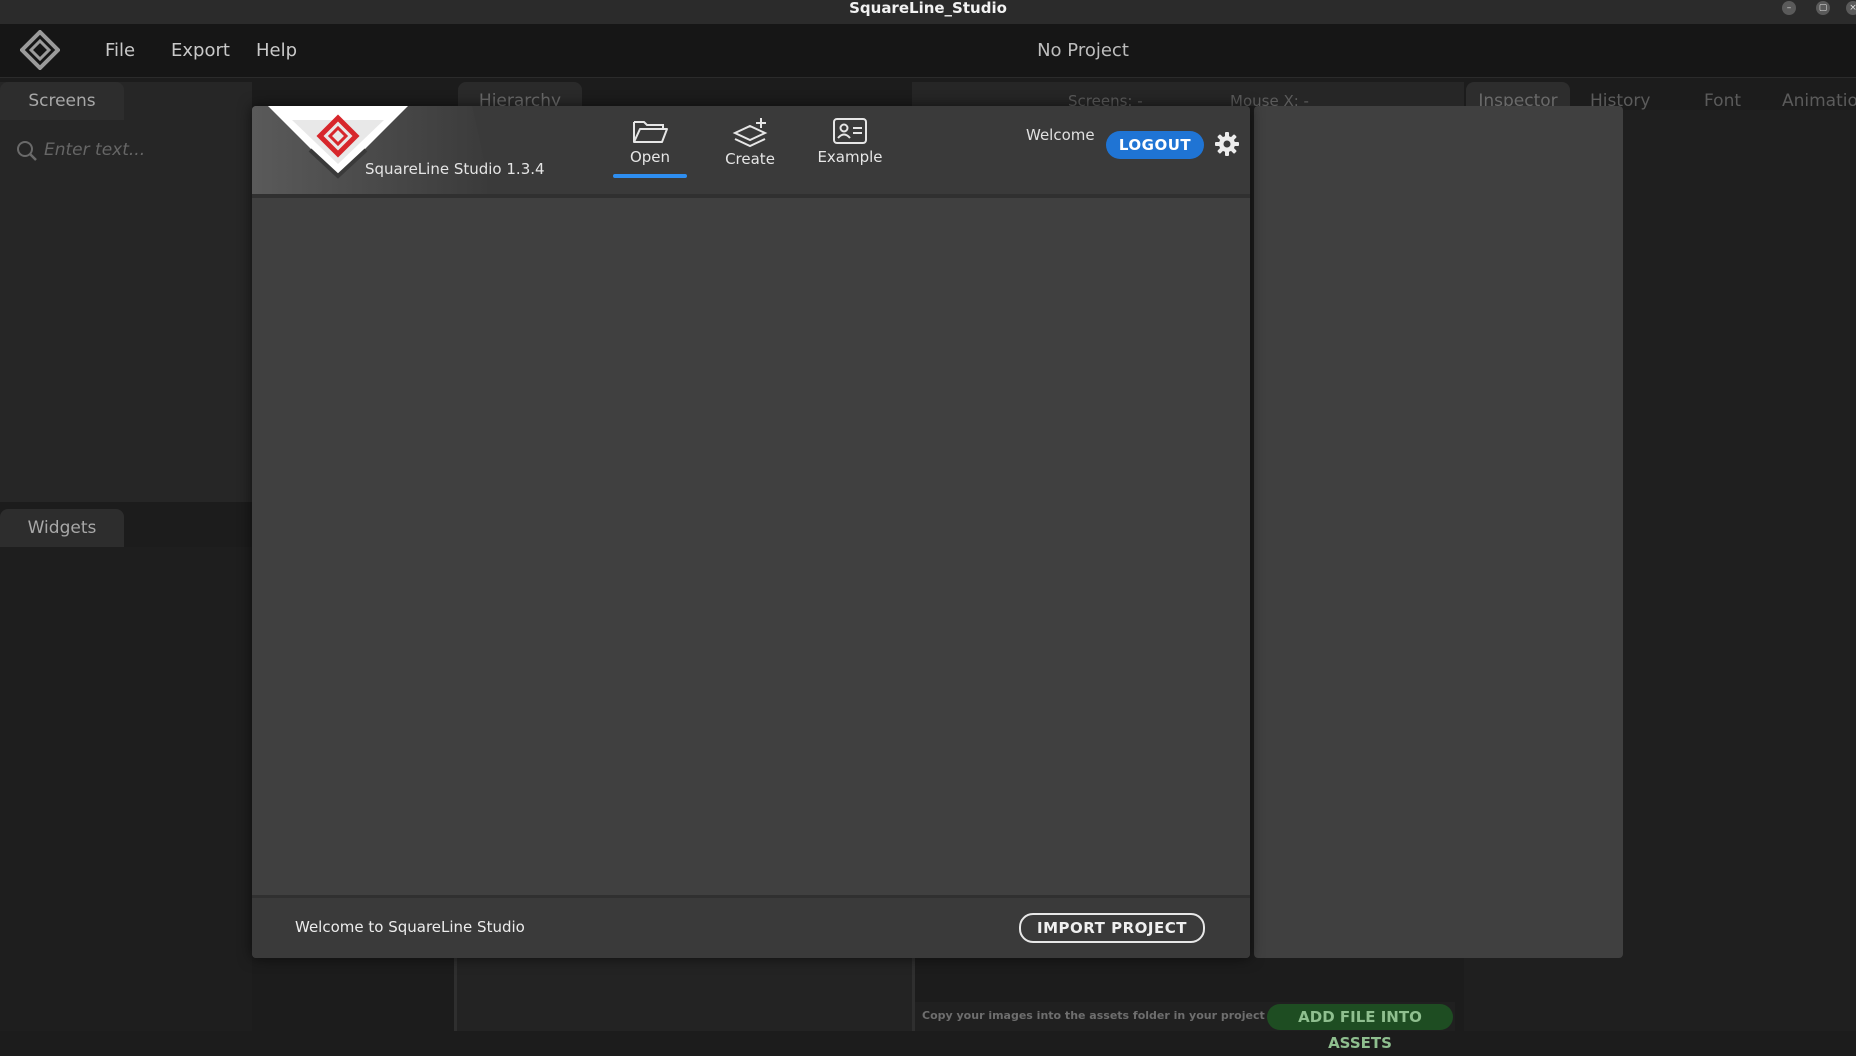 The width and height of the screenshot is (1856, 1056). Describe the element at coordinates (650, 176) in the screenshot. I see `active-tab-indicator` at that location.